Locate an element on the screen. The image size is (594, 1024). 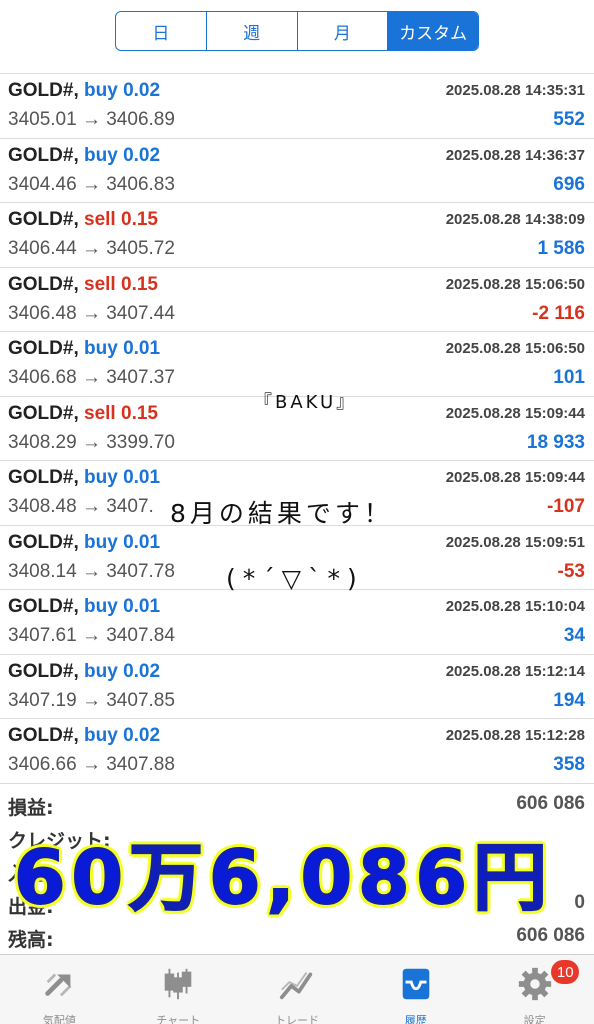
overlay-emoticon: (*´▽`*) is located at coordinates (295, 578).